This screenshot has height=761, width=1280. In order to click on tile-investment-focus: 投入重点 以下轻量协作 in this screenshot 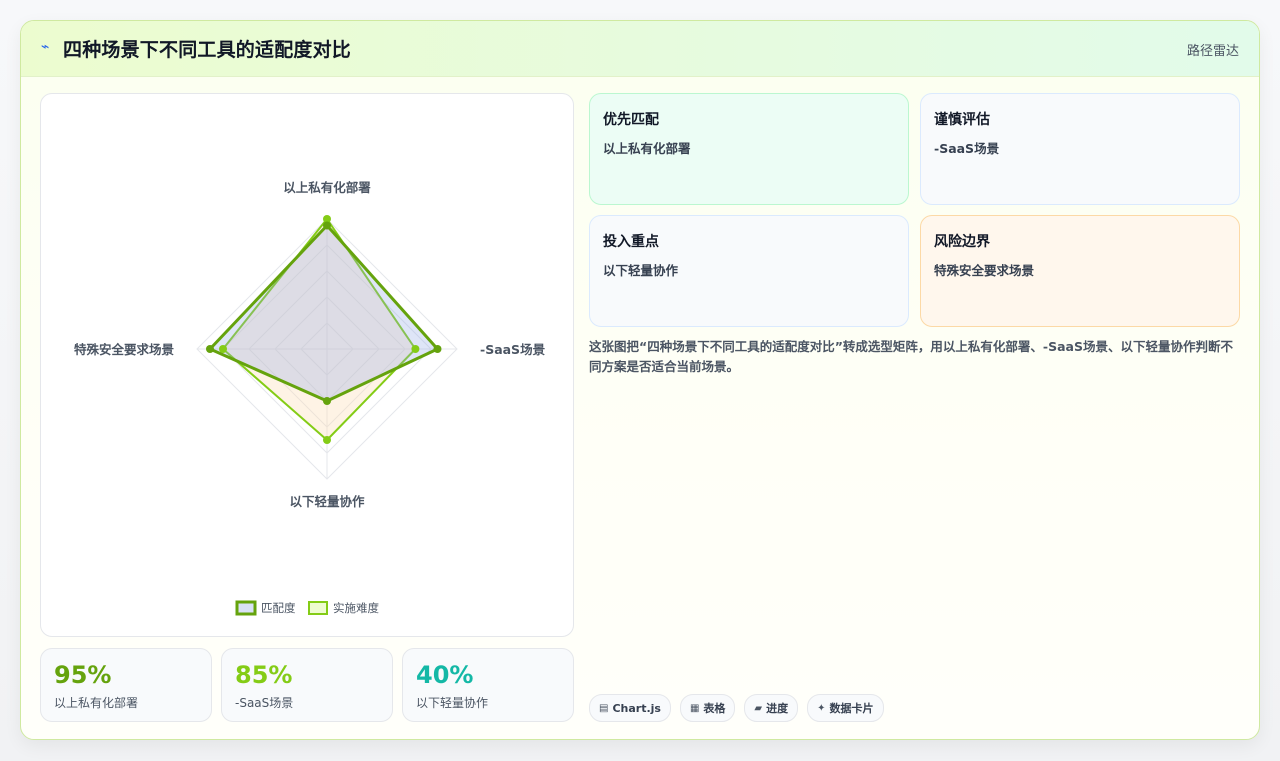, I will do `click(749, 271)`.